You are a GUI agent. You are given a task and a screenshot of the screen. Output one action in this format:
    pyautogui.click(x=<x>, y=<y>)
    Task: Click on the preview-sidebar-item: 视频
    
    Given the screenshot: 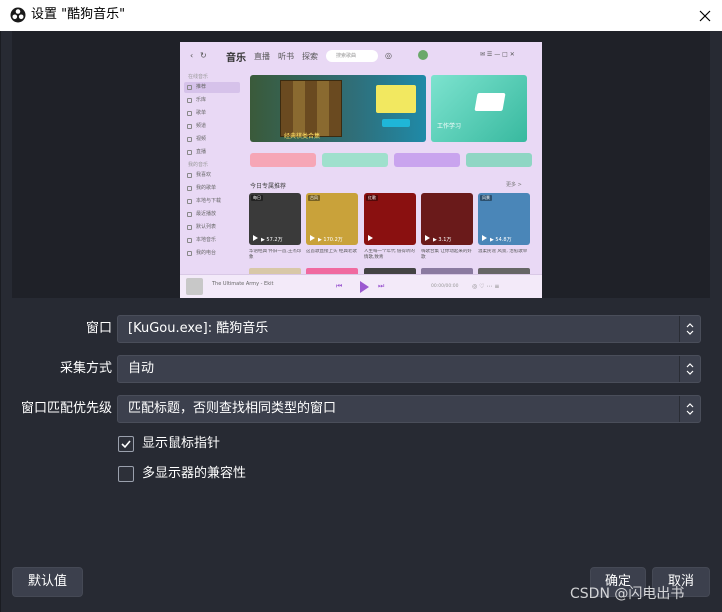 What is the action you would take?
    pyautogui.click(x=212, y=139)
    